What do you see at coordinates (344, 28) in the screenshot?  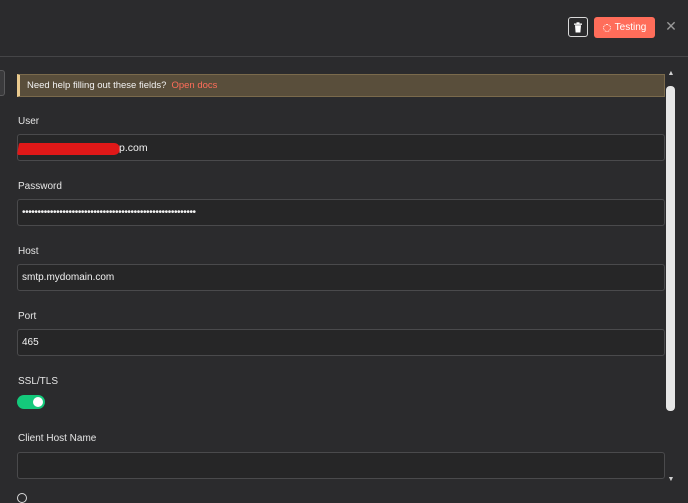 I see `modal-header: Testing ✕` at bounding box center [344, 28].